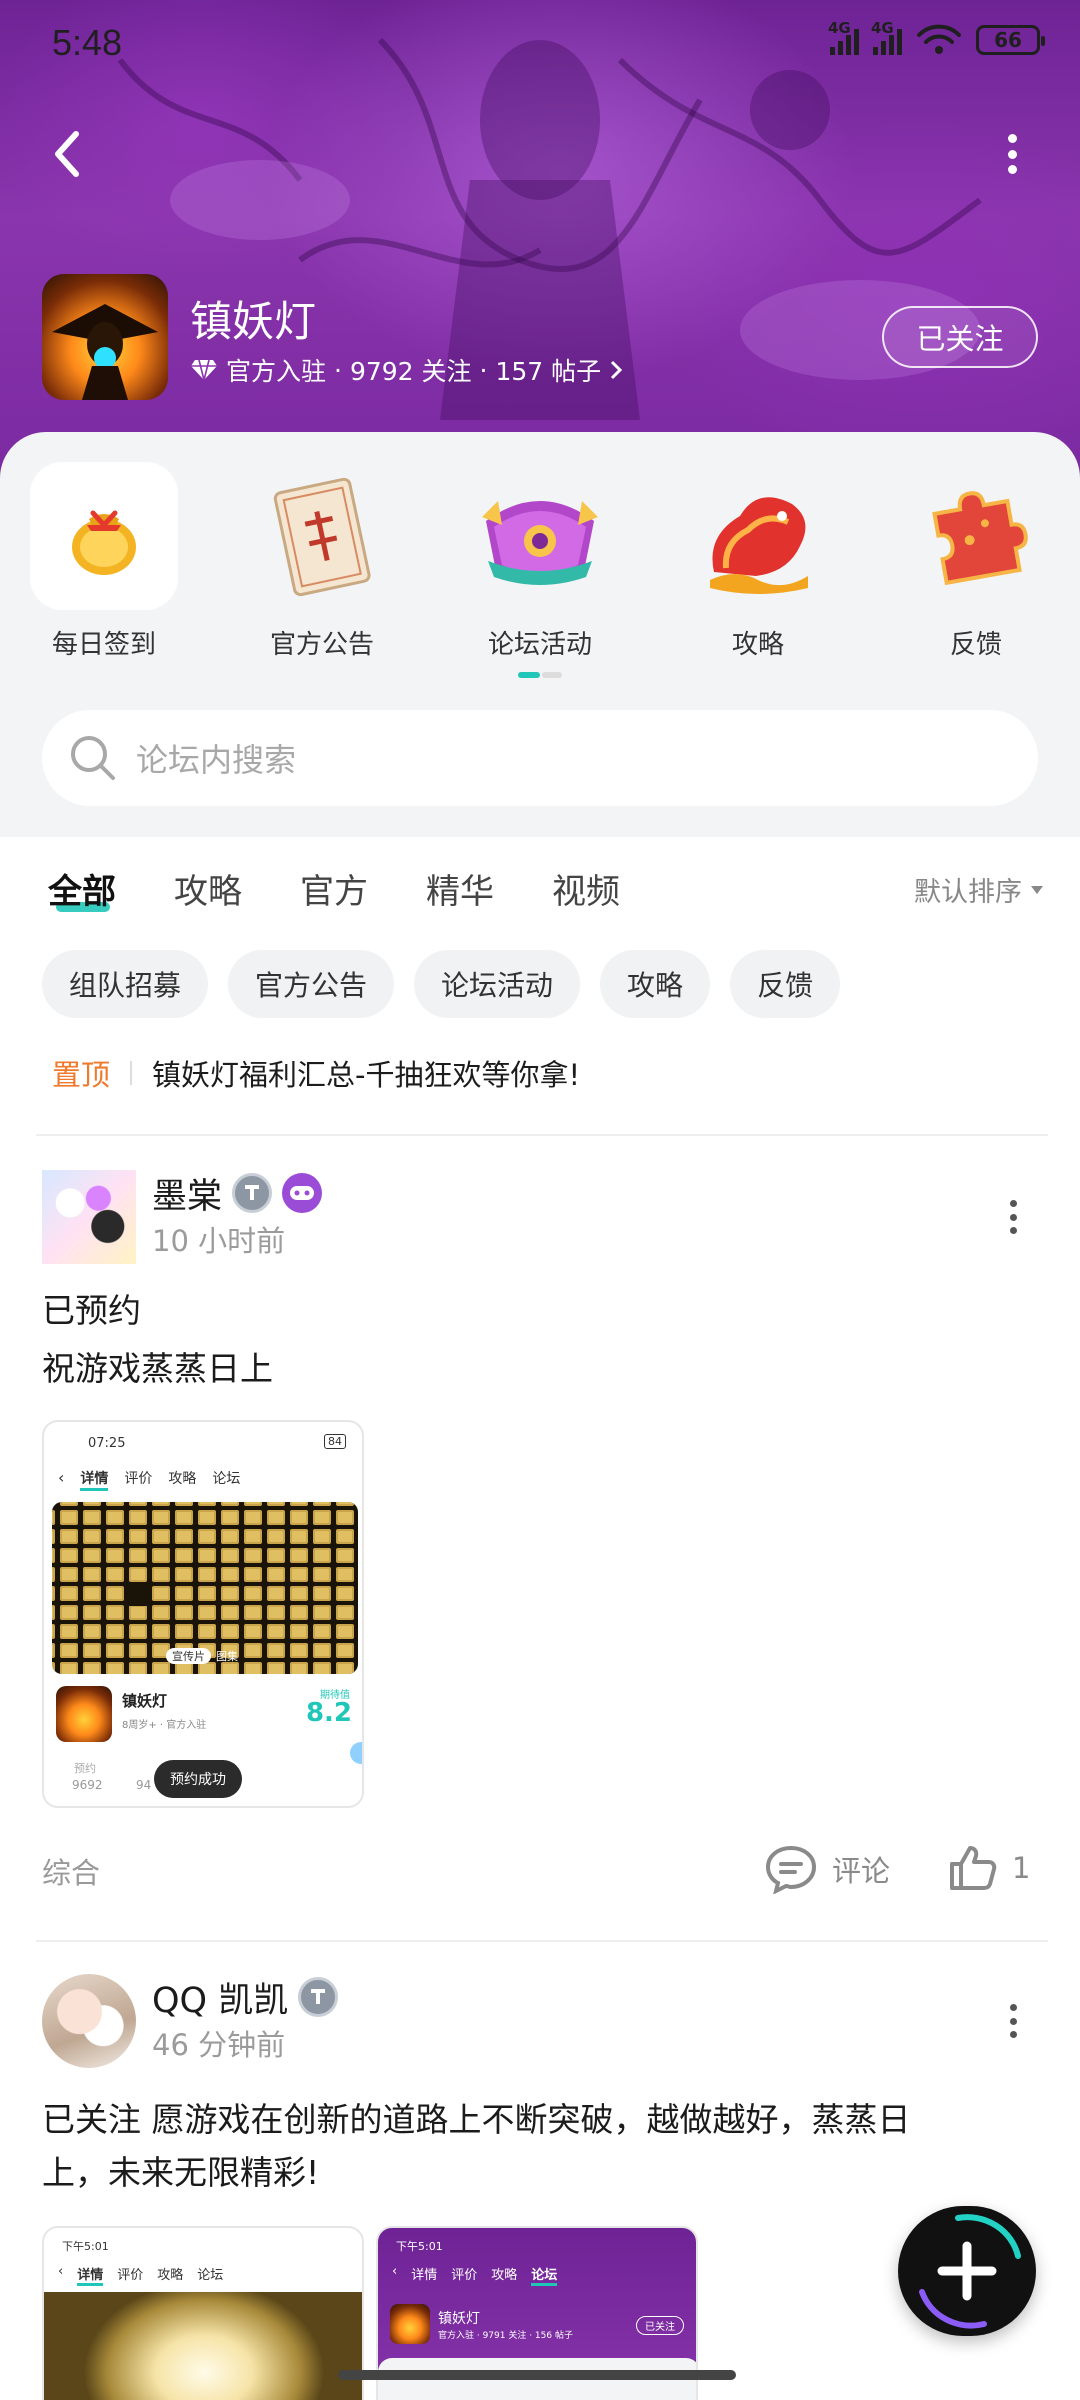 This screenshot has width=1080, height=2400. Describe the element at coordinates (105, 337) in the screenshot. I see `game-icon` at that location.